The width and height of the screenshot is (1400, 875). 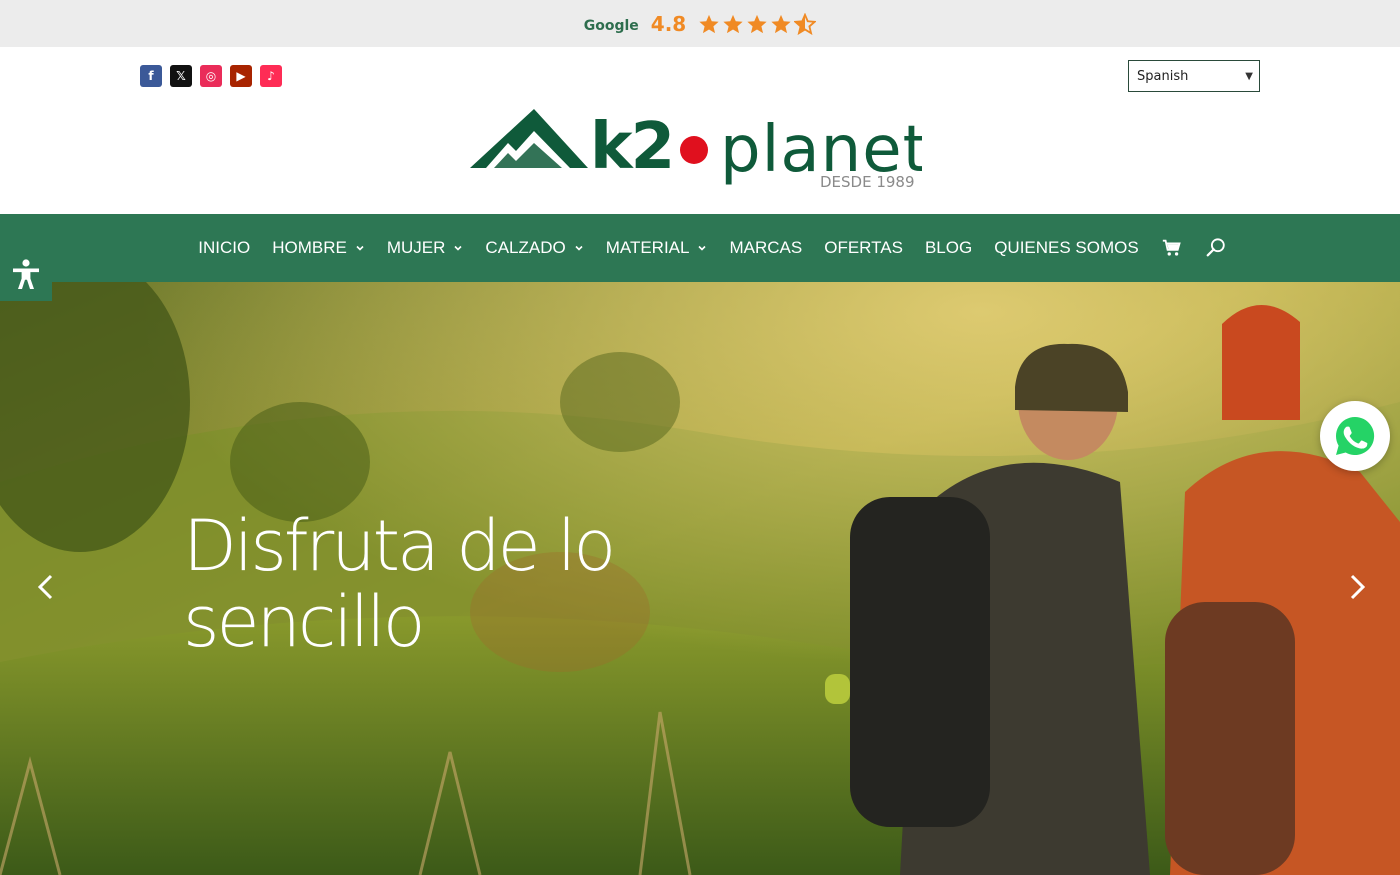 I want to click on instagram-icon: ◎, so click(x=211, y=76).